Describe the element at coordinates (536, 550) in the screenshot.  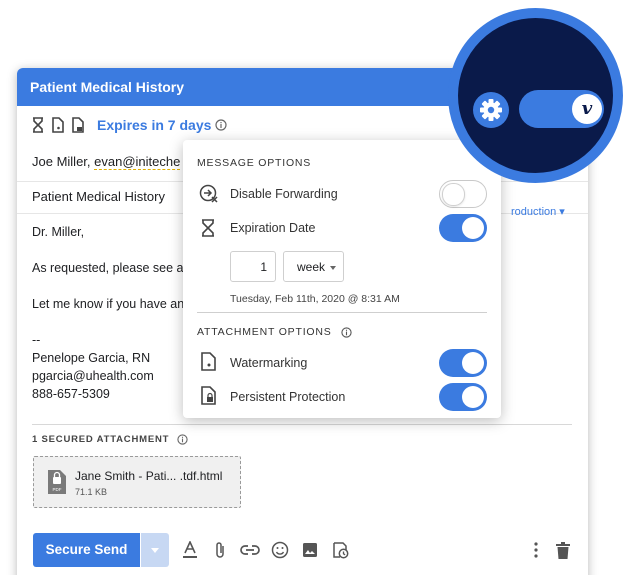
I see `more-vert-icon` at that location.